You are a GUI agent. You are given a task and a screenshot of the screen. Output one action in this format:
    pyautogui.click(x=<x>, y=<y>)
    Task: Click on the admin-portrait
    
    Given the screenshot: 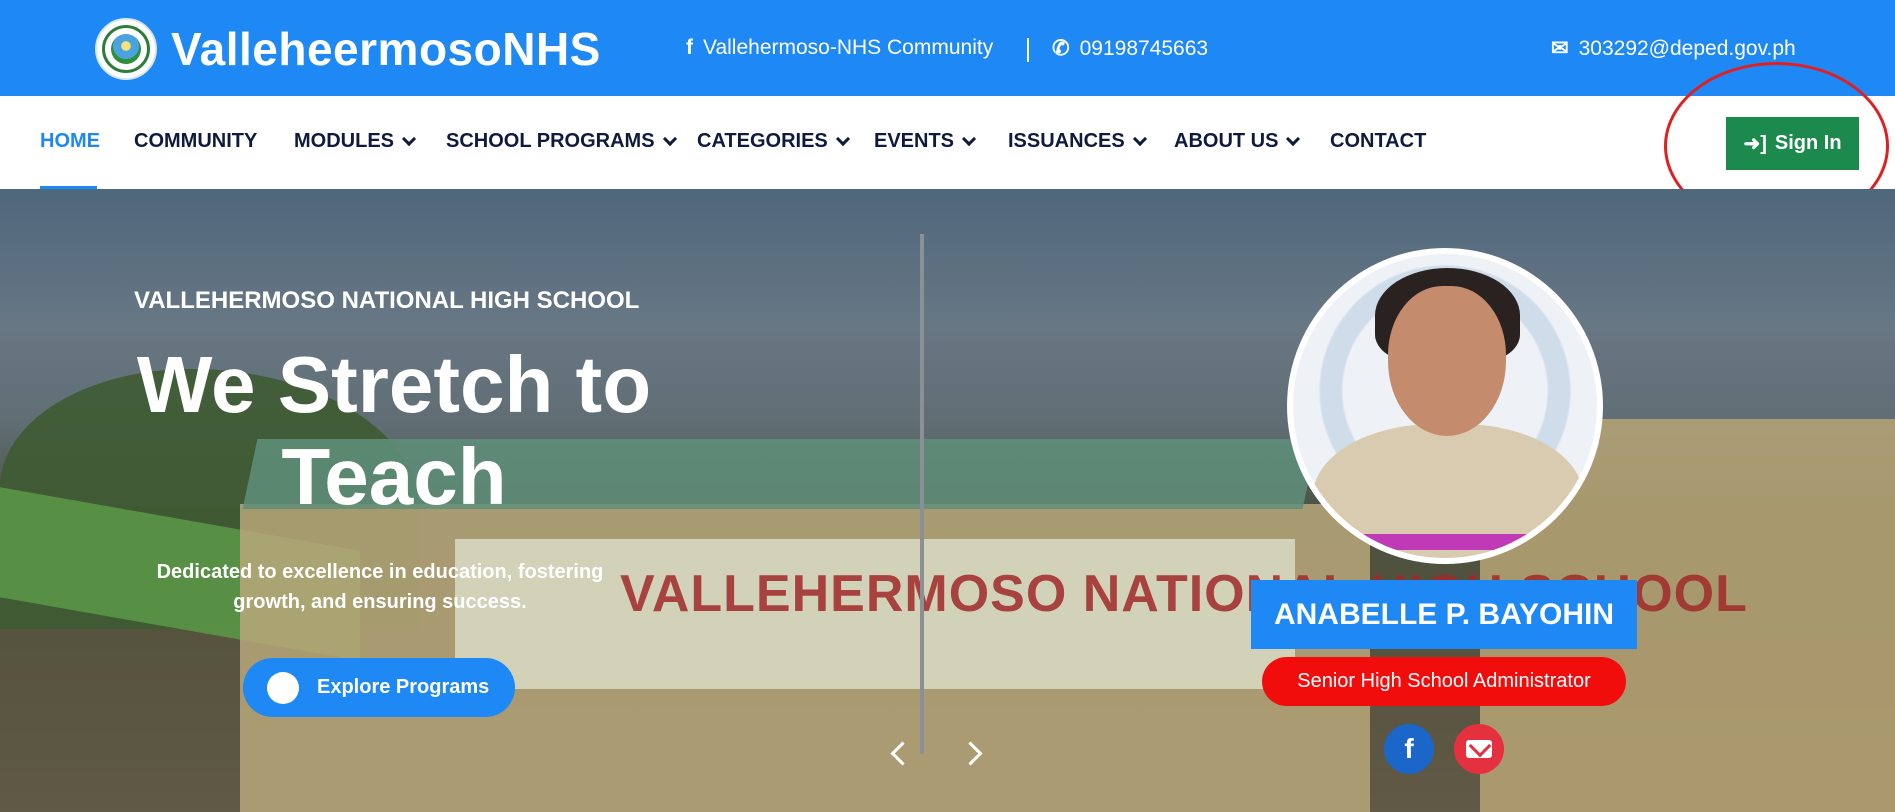 What is the action you would take?
    pyautogui.click(x=1445, y=406)
    